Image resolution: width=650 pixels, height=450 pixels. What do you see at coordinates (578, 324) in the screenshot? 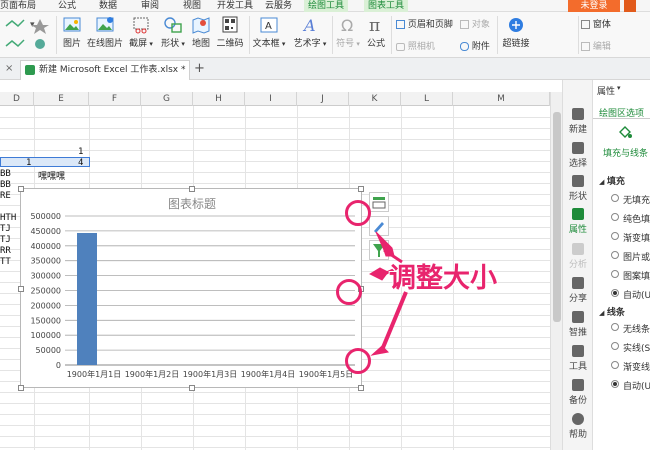
I see `nav-smart: 智推` at bounding box center [578, 324].